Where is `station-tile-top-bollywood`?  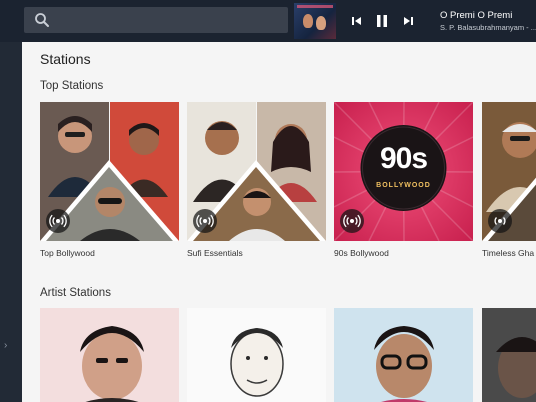 station-tile-top-bollywood is located at coordinates (109, 171).